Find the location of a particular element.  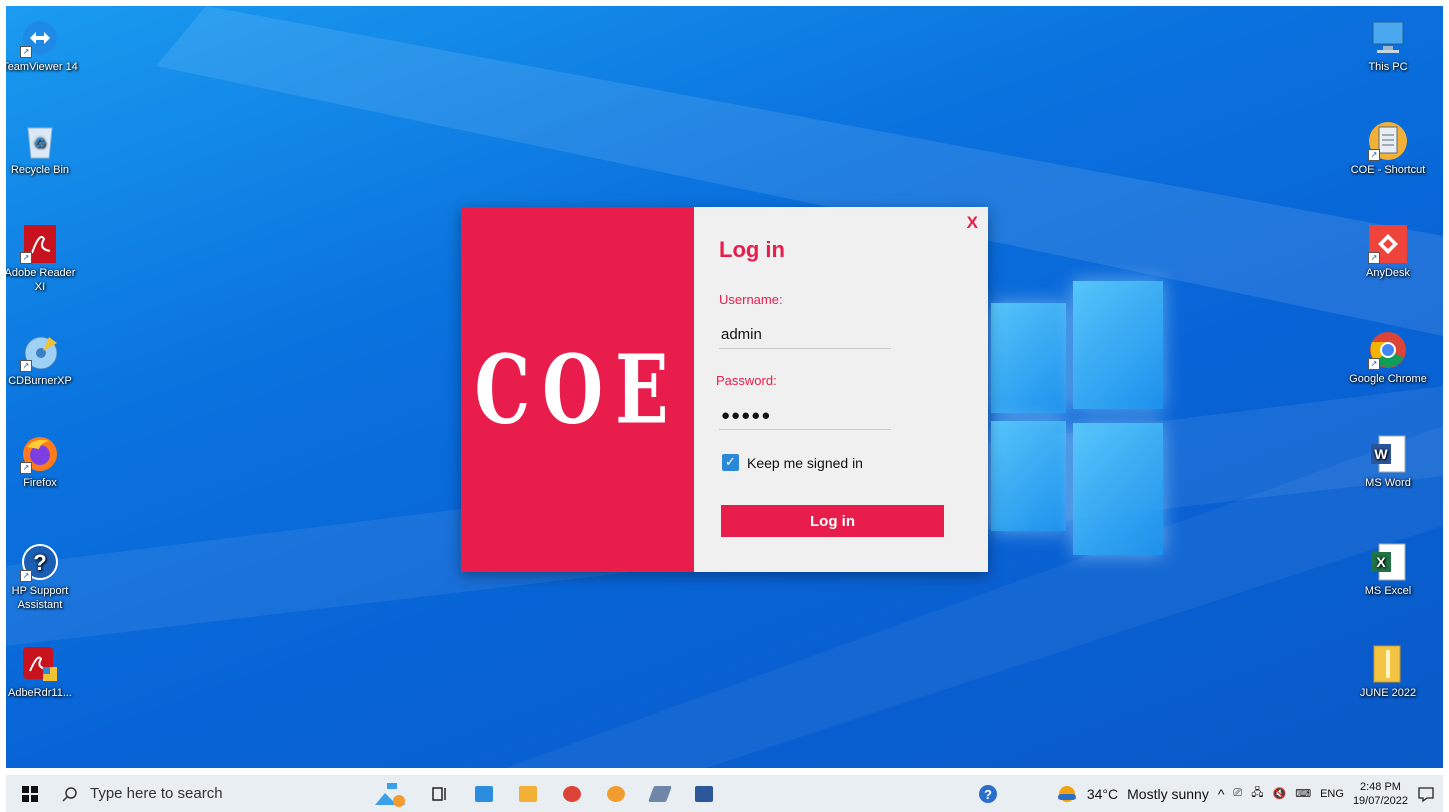

keyboard-icon: ⌨ is located at coordinates (1303, 793).